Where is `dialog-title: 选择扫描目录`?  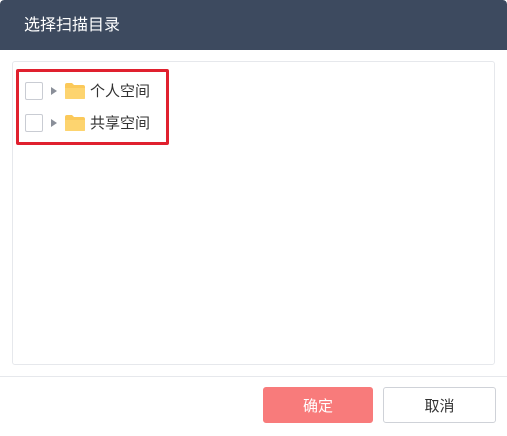
dialog-title: 选择扫描目录 is located at coordinates (72, 24).